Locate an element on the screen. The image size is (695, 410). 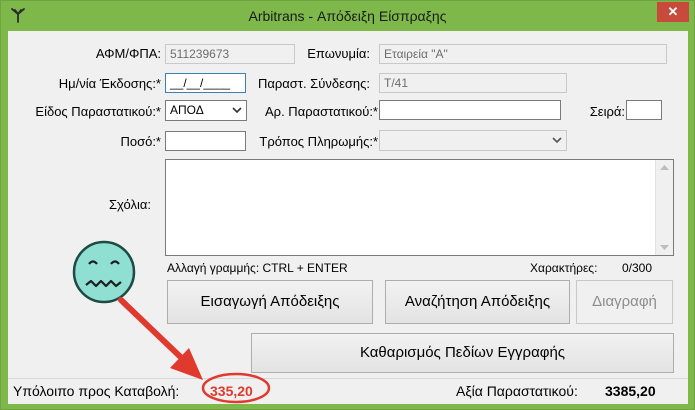
arrow-annotation is located at coordinates (160, 338).